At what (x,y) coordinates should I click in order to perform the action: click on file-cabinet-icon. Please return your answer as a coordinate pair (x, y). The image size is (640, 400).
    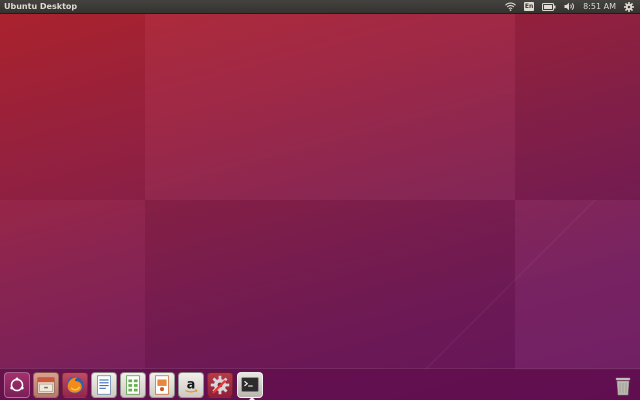
    Looking at the image, I should click on (46, 385).